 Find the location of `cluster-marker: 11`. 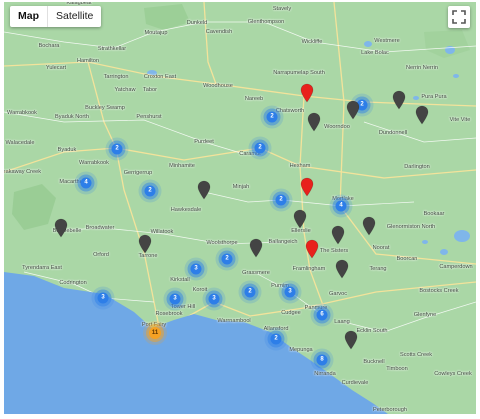

cluster-marker: 11 is located at coordinates (155, 333).